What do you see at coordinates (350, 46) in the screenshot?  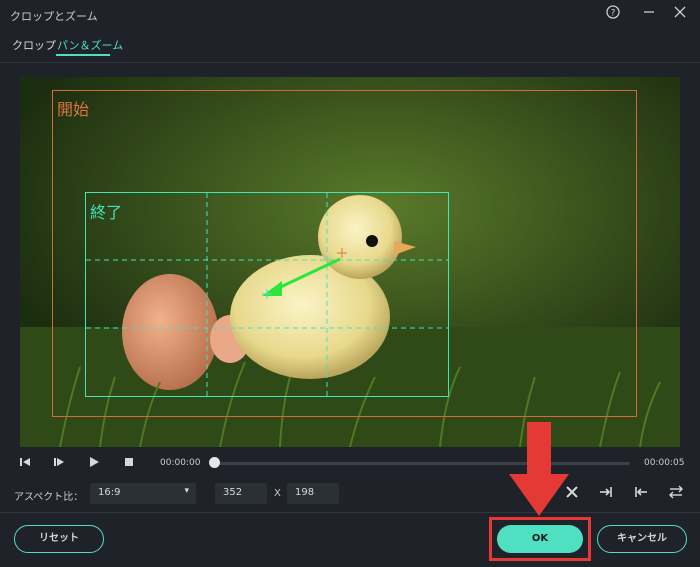 I see `tab-bar: クロップ パン＆ズーム` at bounding box center [350, 46].